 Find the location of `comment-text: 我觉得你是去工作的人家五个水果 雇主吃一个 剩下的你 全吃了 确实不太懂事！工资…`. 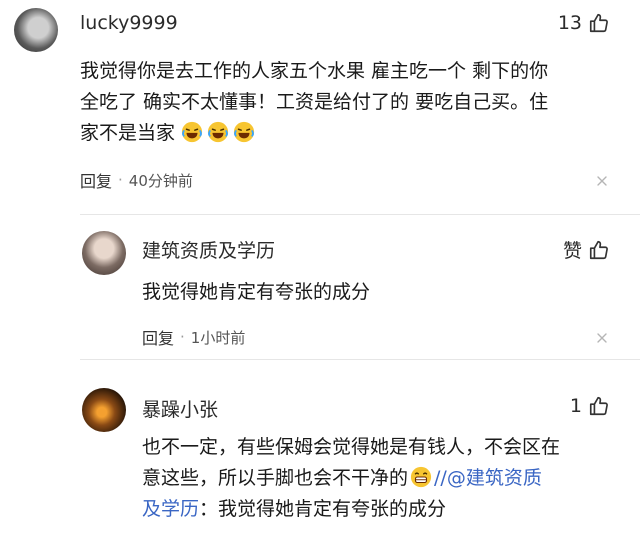

comment-text: 我觉得你是去工作的人家五个水果 雇主吃一个 剩下的你 全吃了 确实不太懂事！工资… is located at coordinates (314, 102).